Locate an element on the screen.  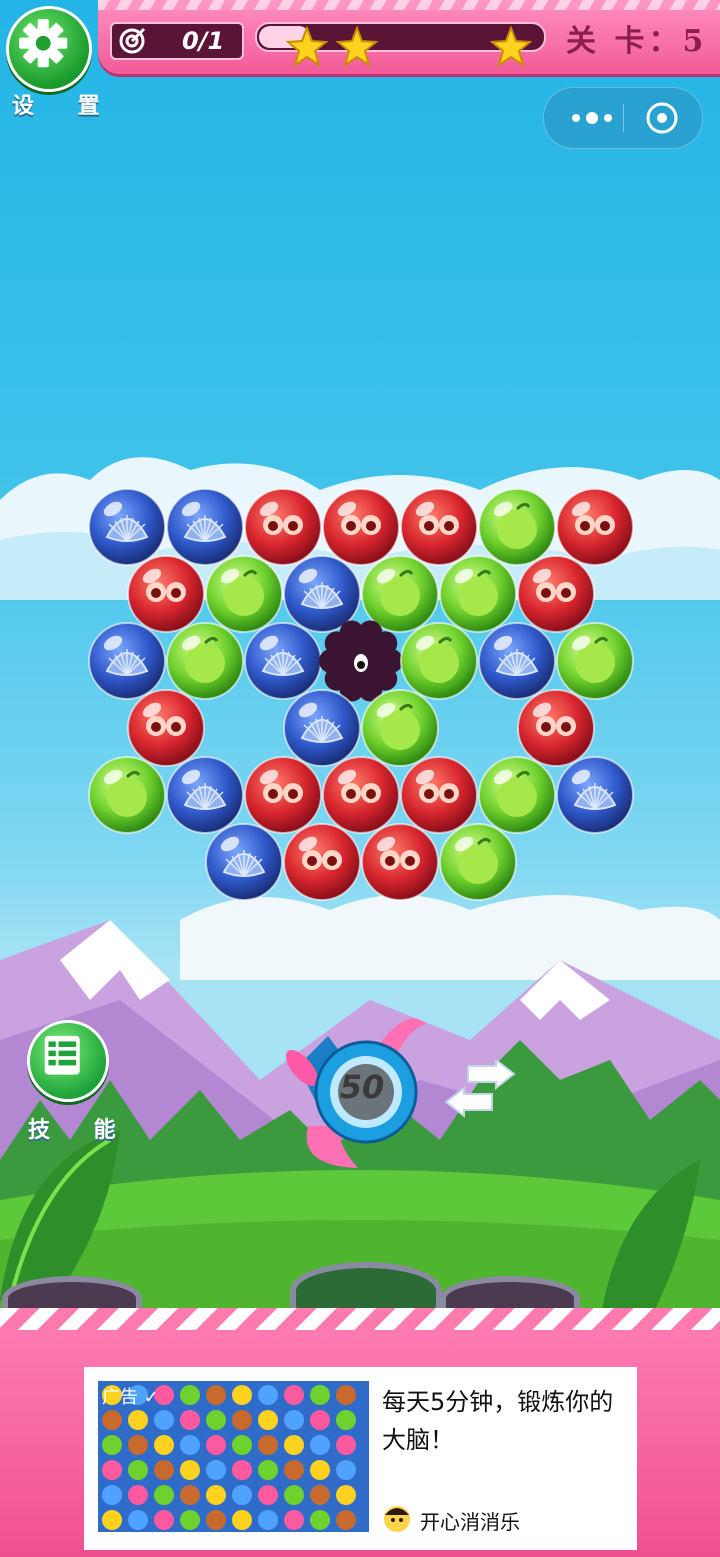
ad-tag: 广告 ✓ is located at coordinates (130, 1396).